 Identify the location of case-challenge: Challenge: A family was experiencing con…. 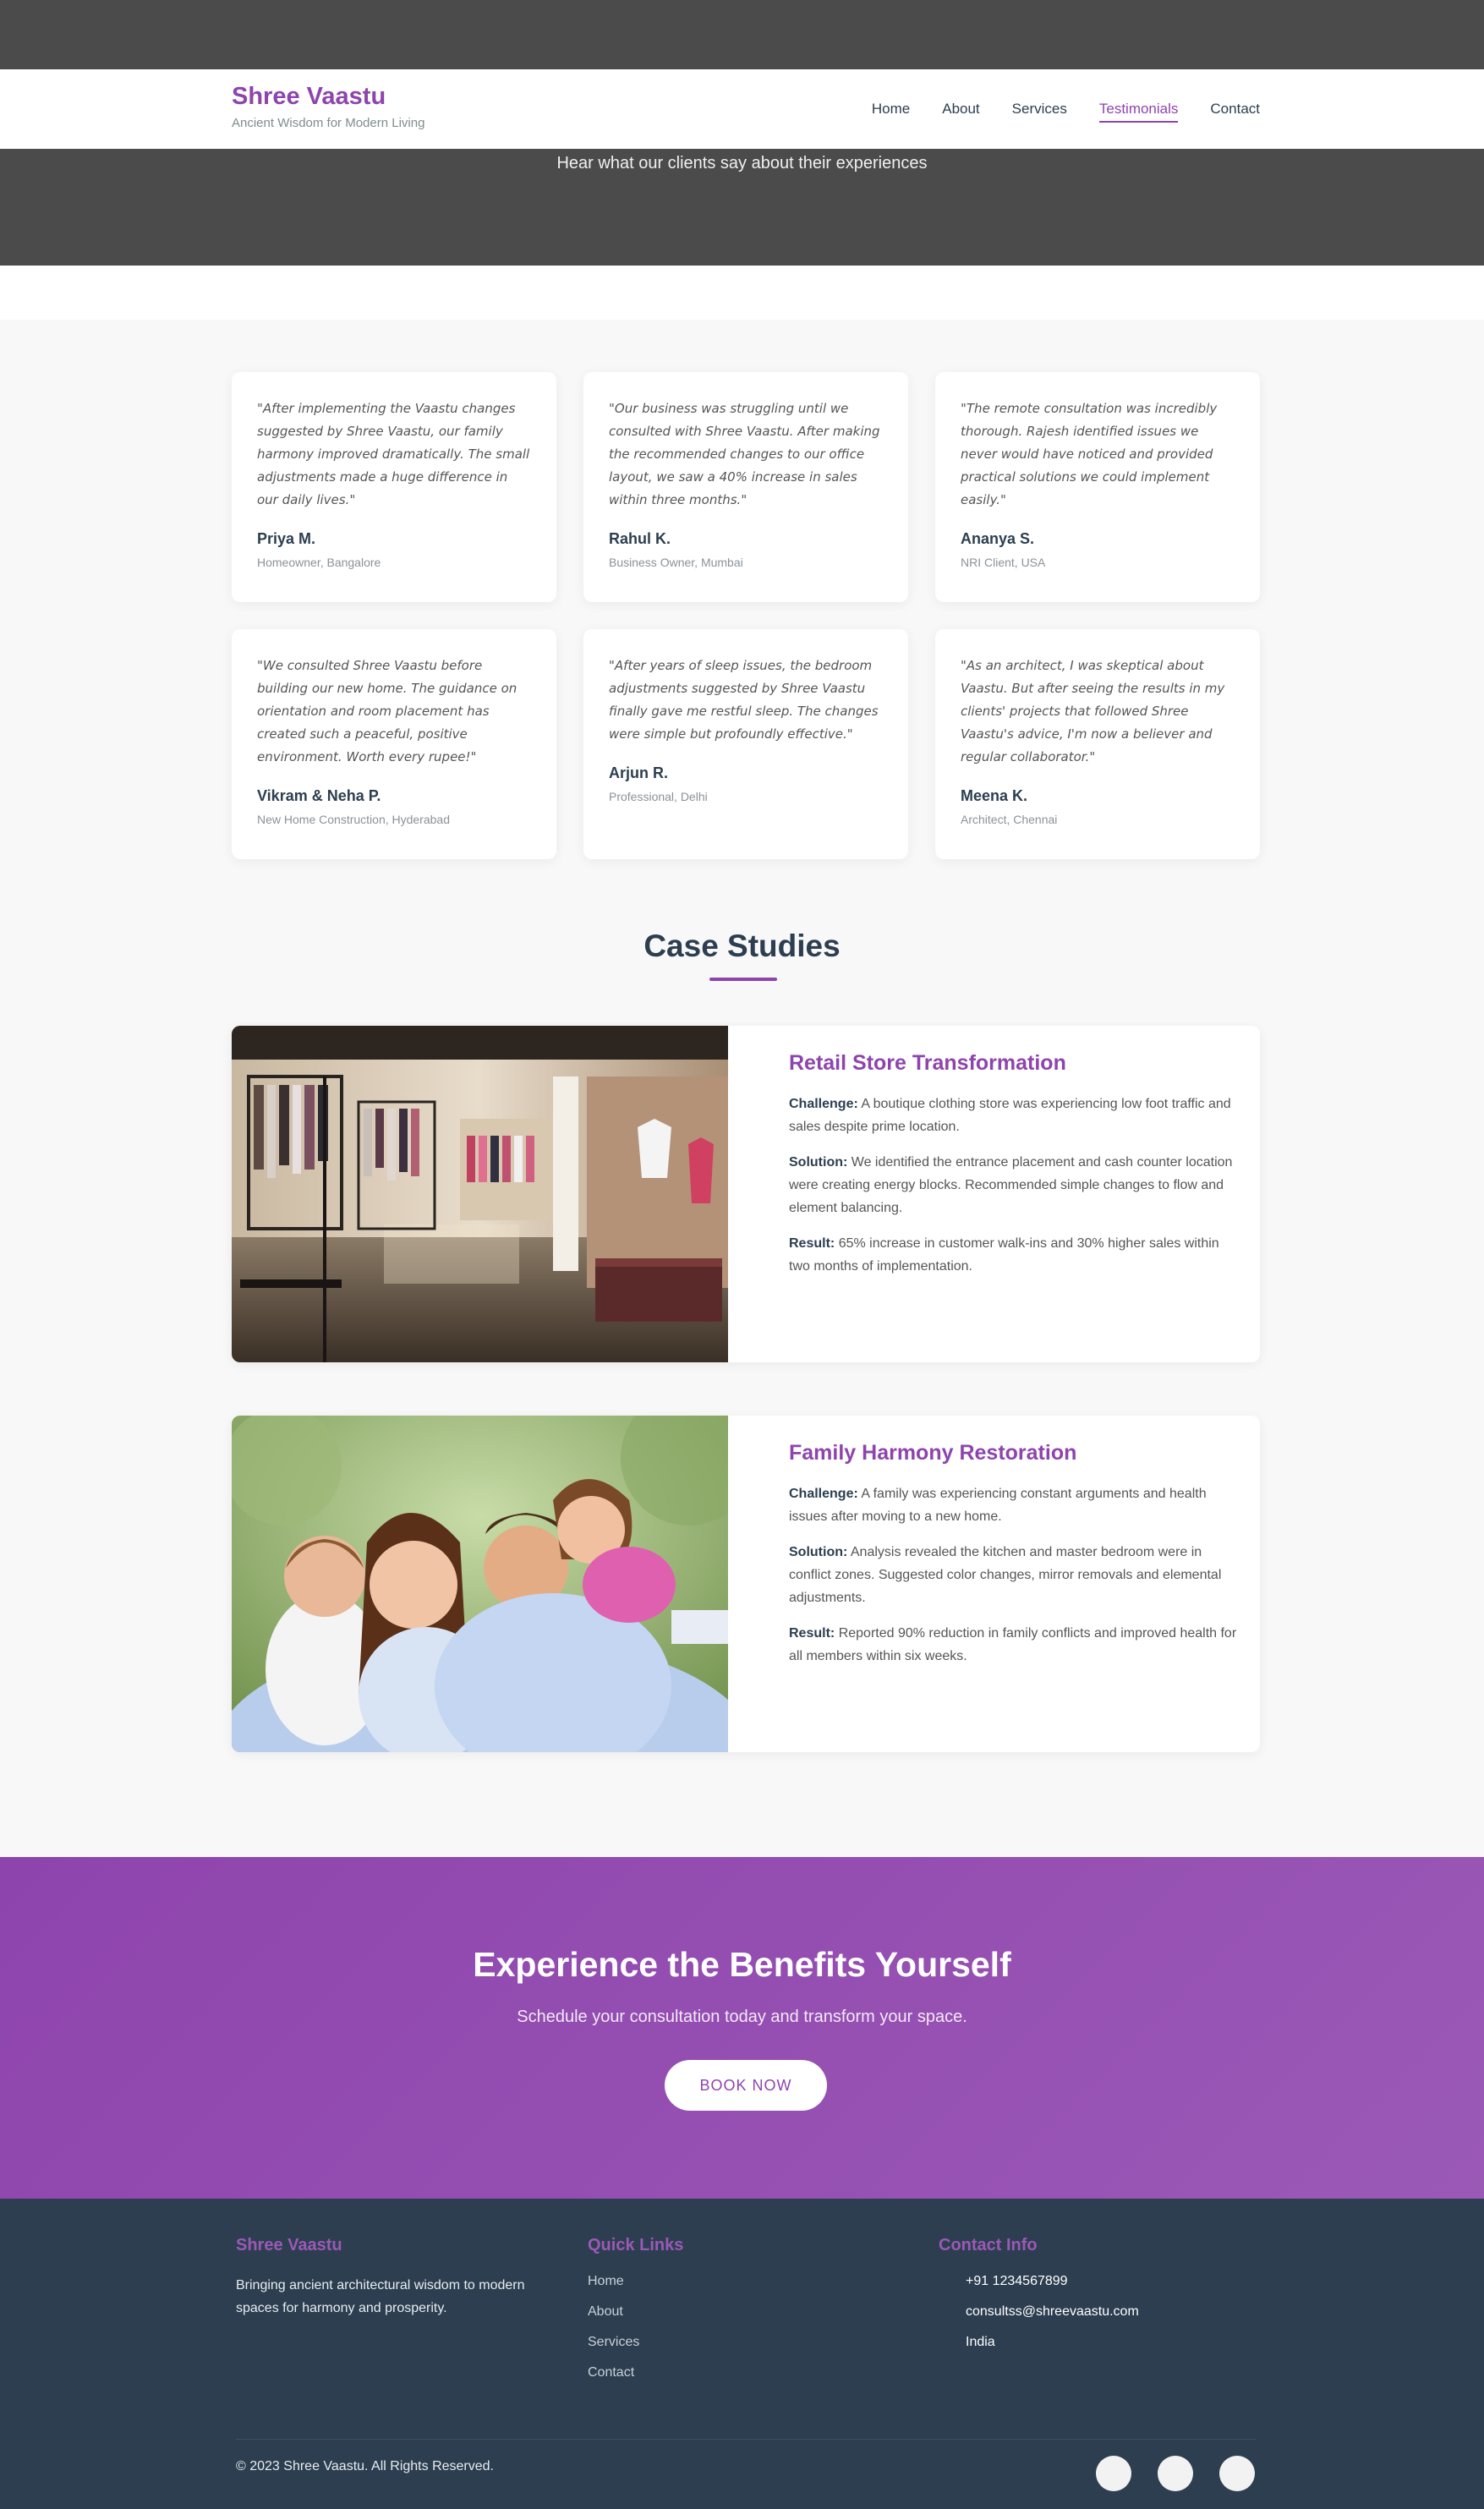
(1013, 1505).